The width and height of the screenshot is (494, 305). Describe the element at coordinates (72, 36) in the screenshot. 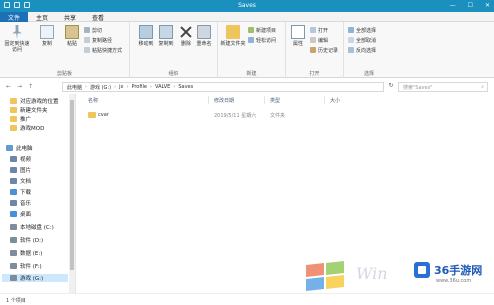

I see `paste-button: 粘贴` at that location.